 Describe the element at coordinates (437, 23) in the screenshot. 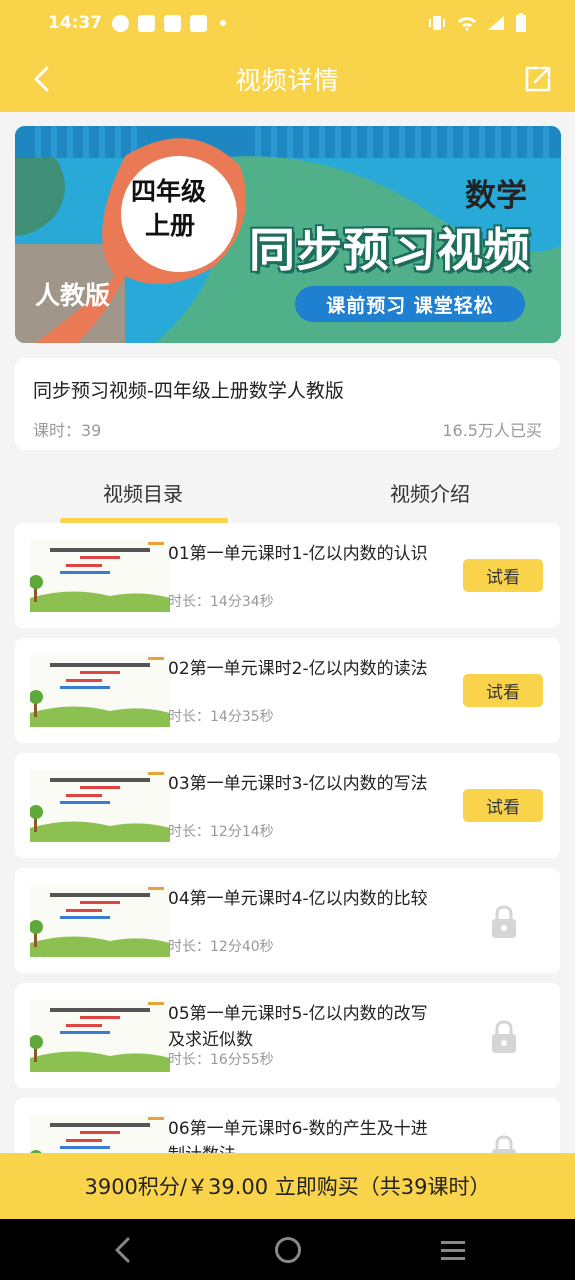

I see `vibrate-icon` at that location.